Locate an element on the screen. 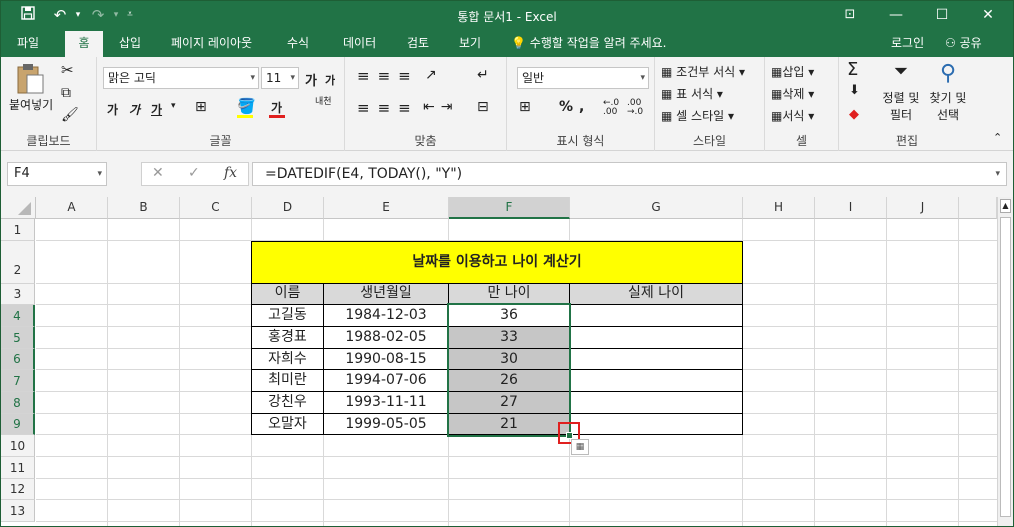 The image size is (1014, 527). row-header-4: 4 is located at coordinates (18, 316).